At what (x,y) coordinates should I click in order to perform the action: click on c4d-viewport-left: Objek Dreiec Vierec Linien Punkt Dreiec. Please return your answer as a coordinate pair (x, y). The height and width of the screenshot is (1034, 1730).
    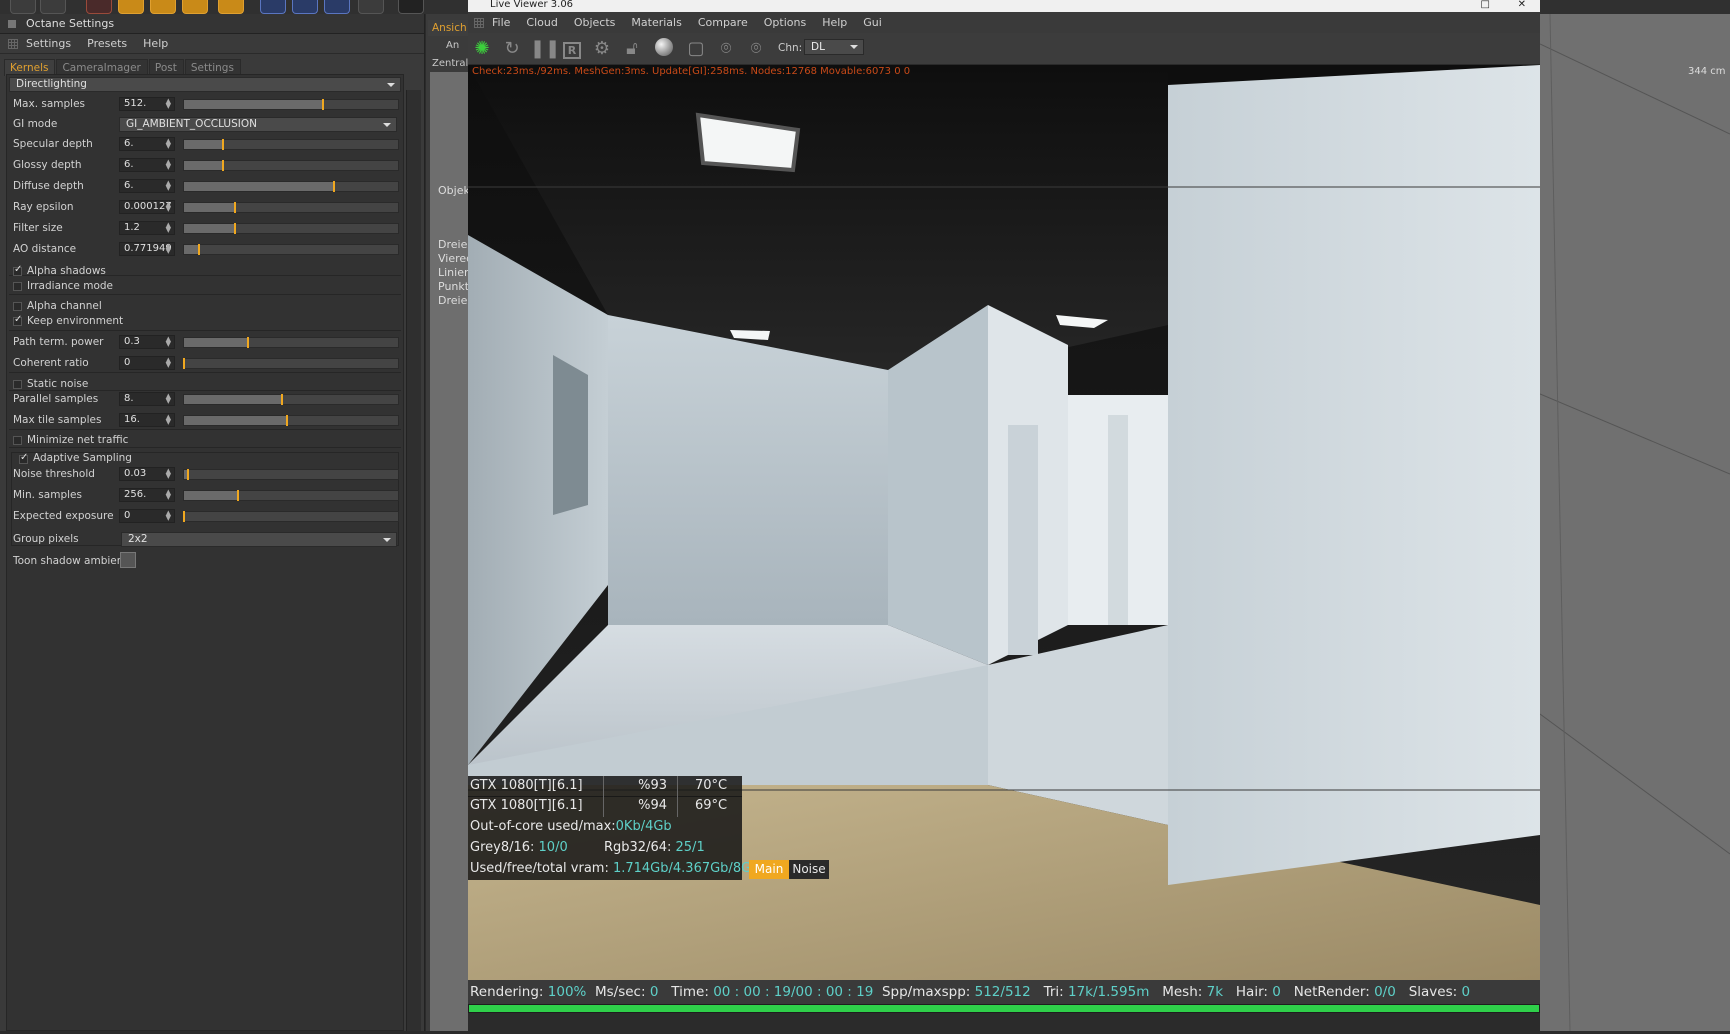
    Looking at the image, I should click on (451, 551).